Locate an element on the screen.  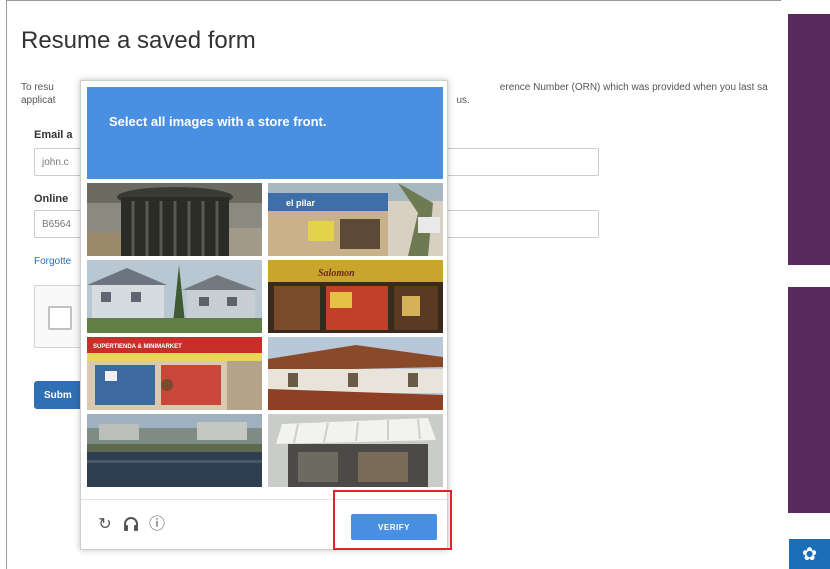
orn-label: Online is located at coordinates (51, 199).